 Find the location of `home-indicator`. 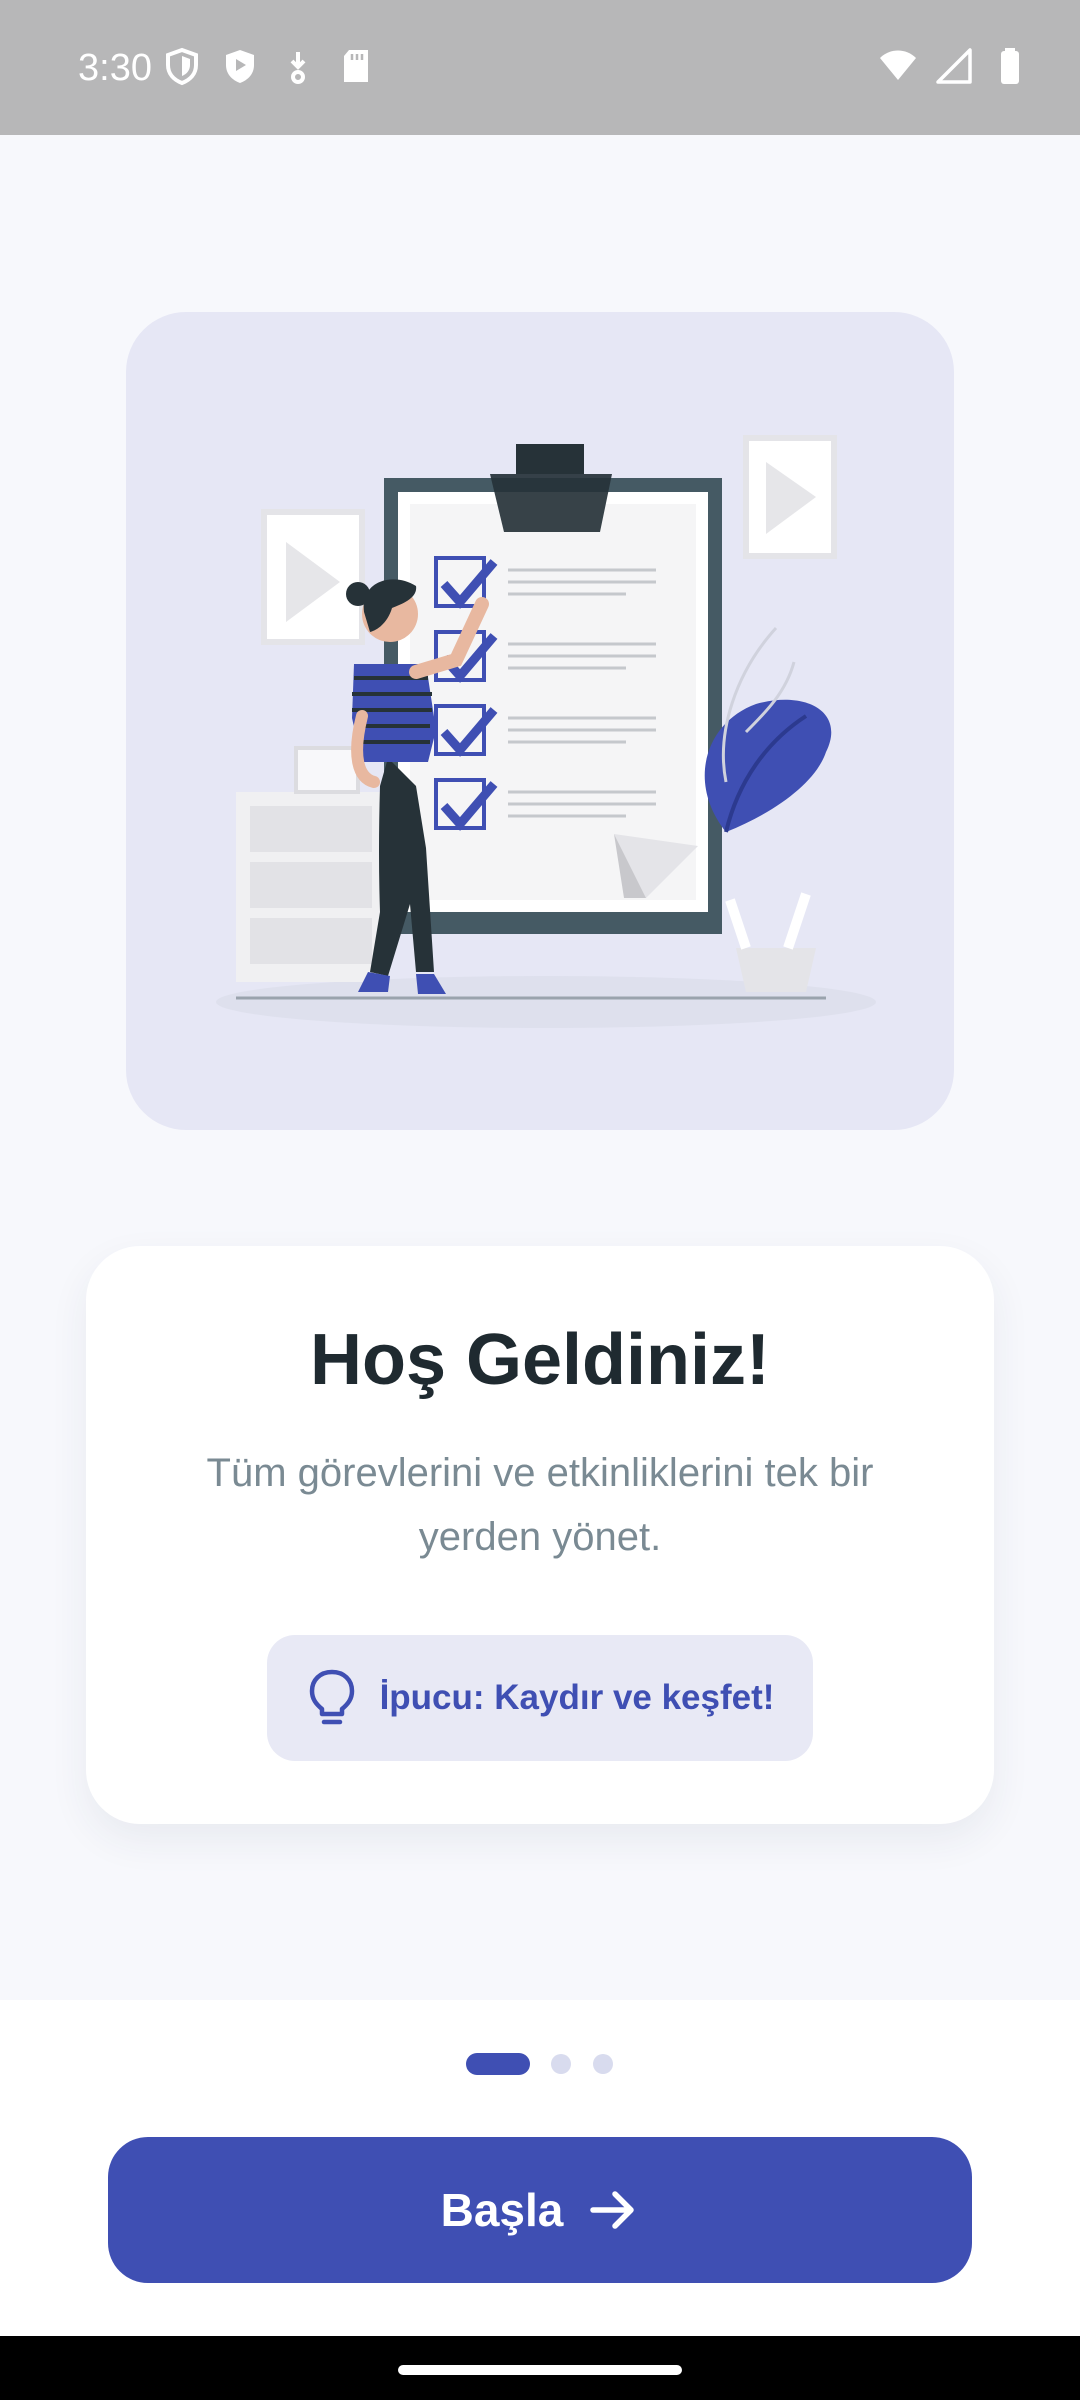

home-indicator is located at coordinates (540, 2370).